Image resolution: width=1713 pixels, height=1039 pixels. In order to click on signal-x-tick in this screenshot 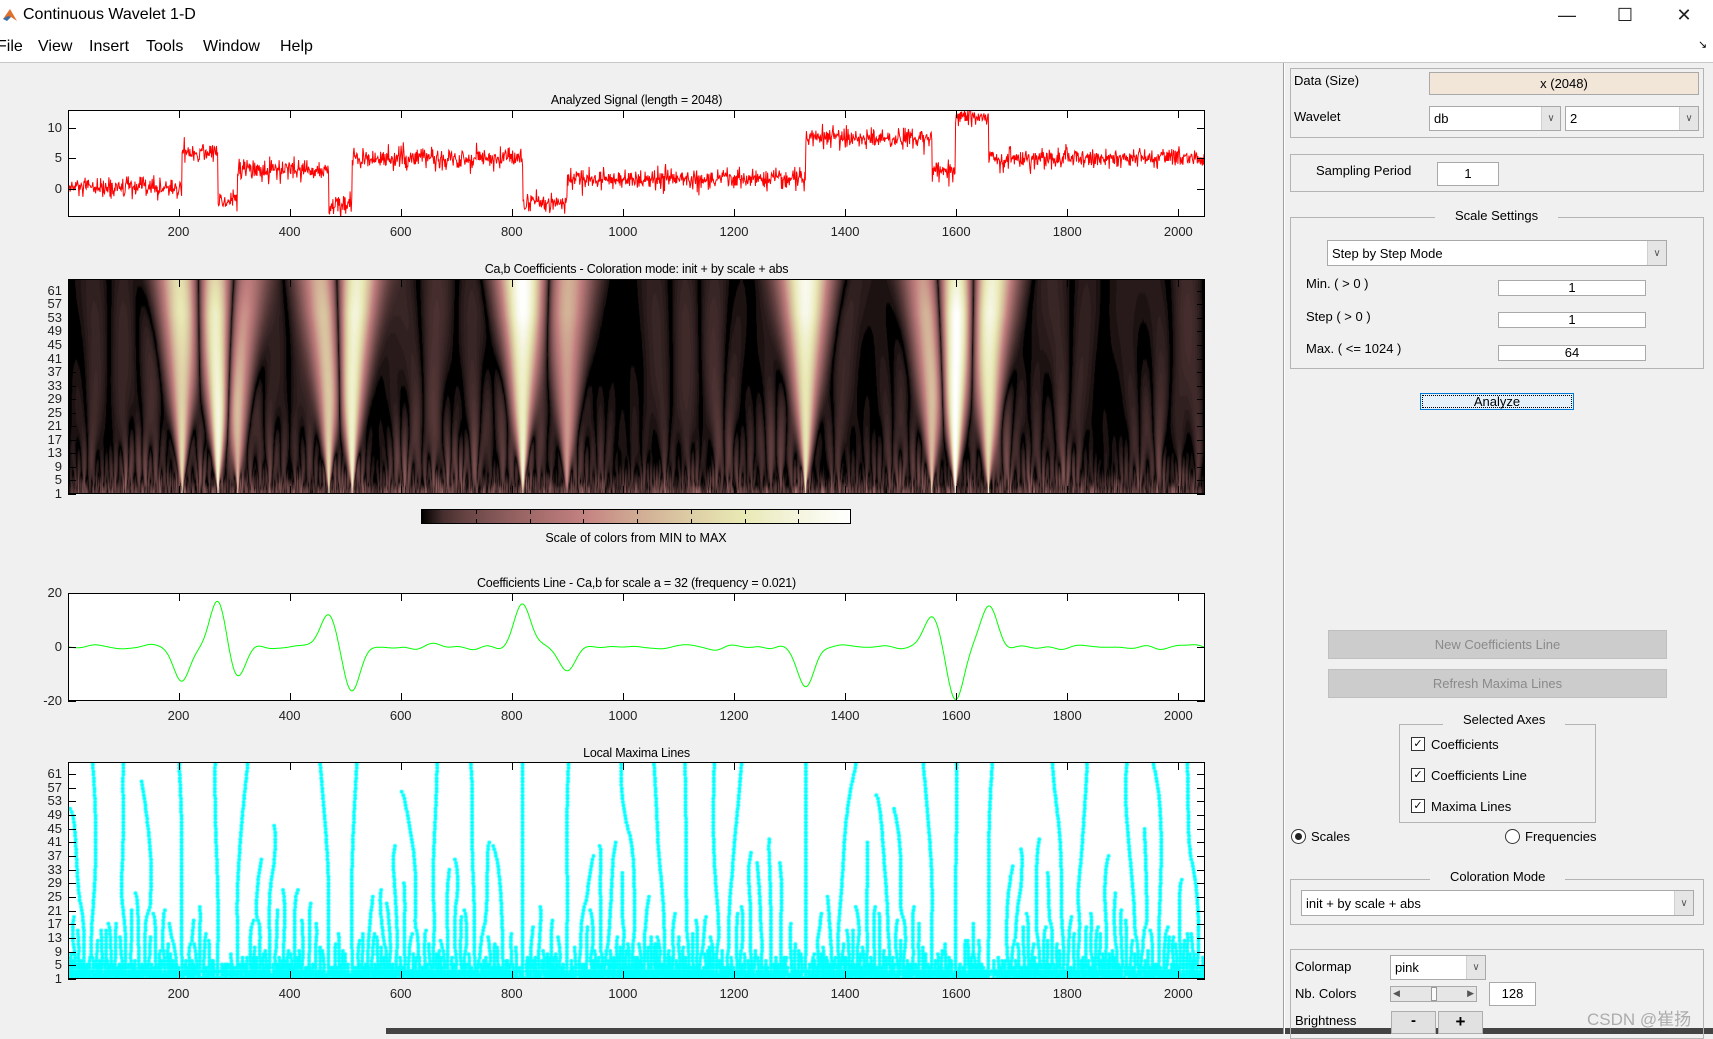, I will do `click(179, 114)`.